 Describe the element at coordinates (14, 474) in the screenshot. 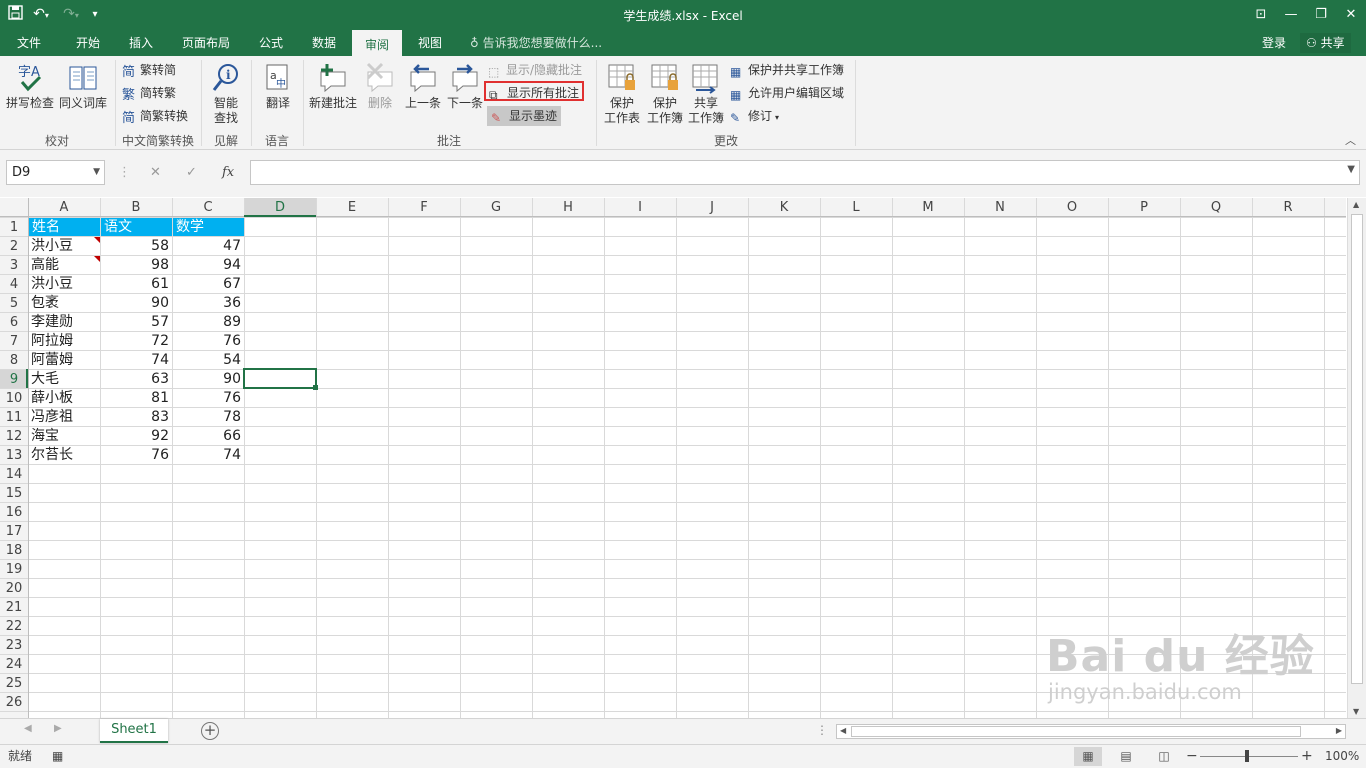

I see `row-header-14: 14` at that location.